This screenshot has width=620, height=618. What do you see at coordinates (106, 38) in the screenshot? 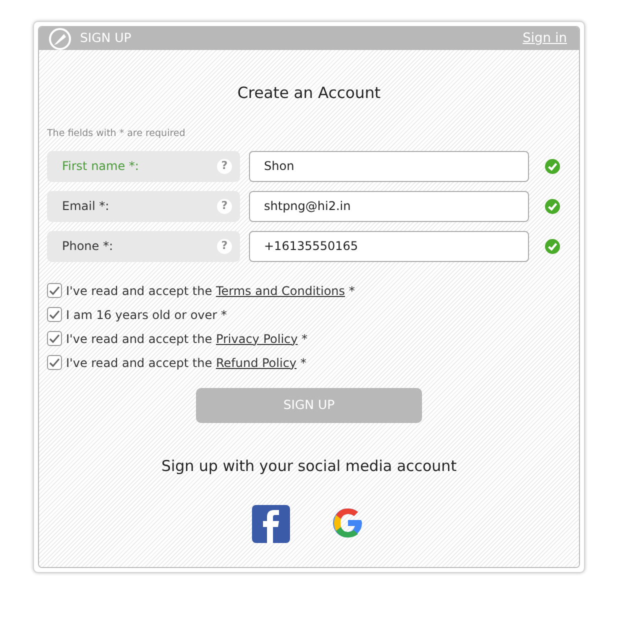
I see `header-title: SIGN UP` at bounding box center [106, 38].